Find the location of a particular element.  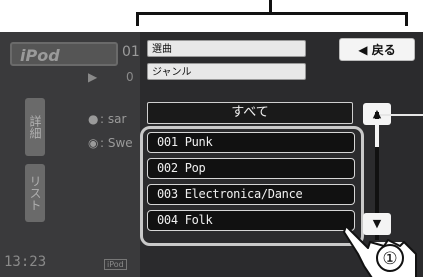

breadcrumb-genre: ジャンル is located at coordinates (226, 71).